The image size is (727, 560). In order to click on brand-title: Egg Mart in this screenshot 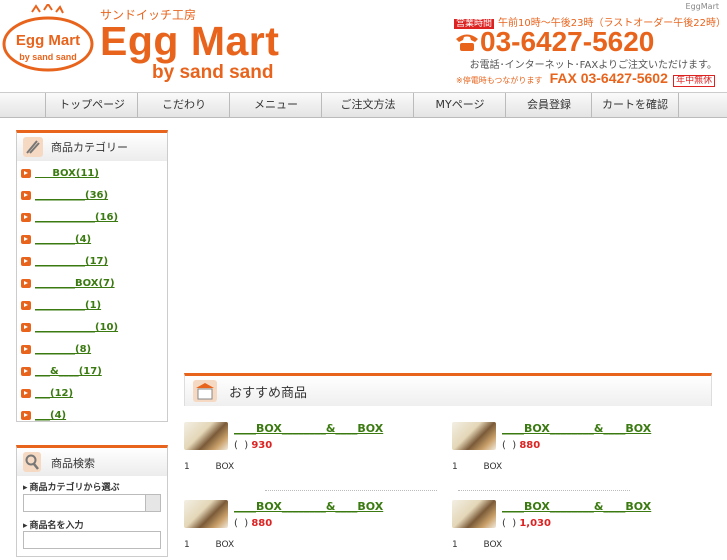, I will do `click(190, 41)`.